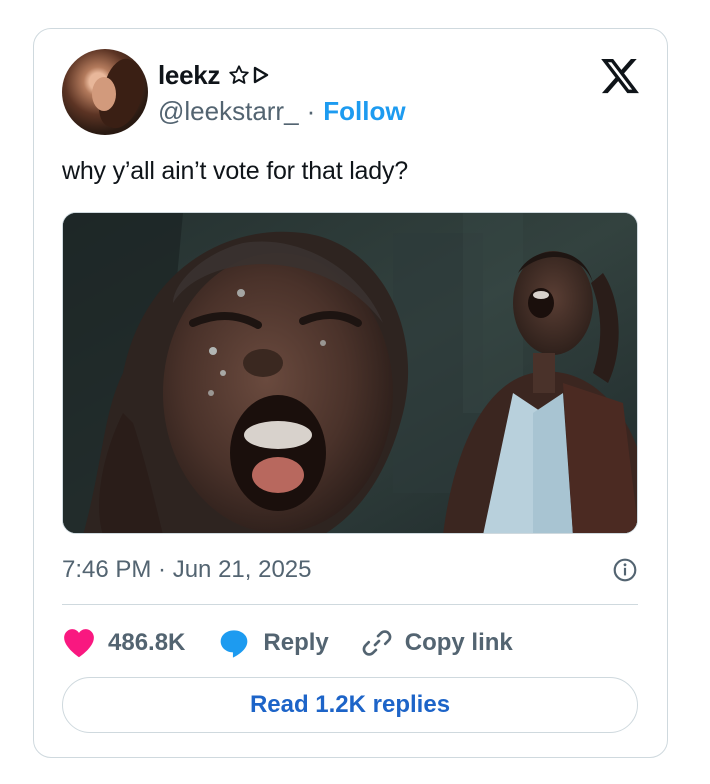 The width and height of the screenshot is (710, 784). Describe the element at coordinates (239, 74) in the screenshot. I see `star-icon` at that location.